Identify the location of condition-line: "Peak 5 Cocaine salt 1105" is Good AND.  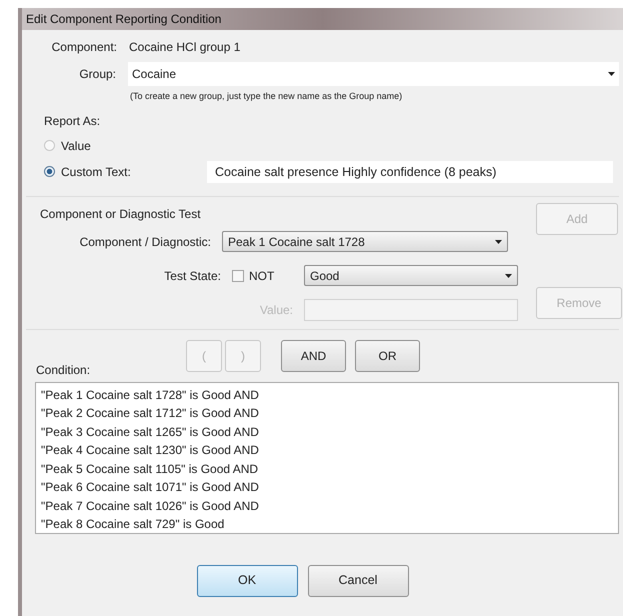
(149, 469).